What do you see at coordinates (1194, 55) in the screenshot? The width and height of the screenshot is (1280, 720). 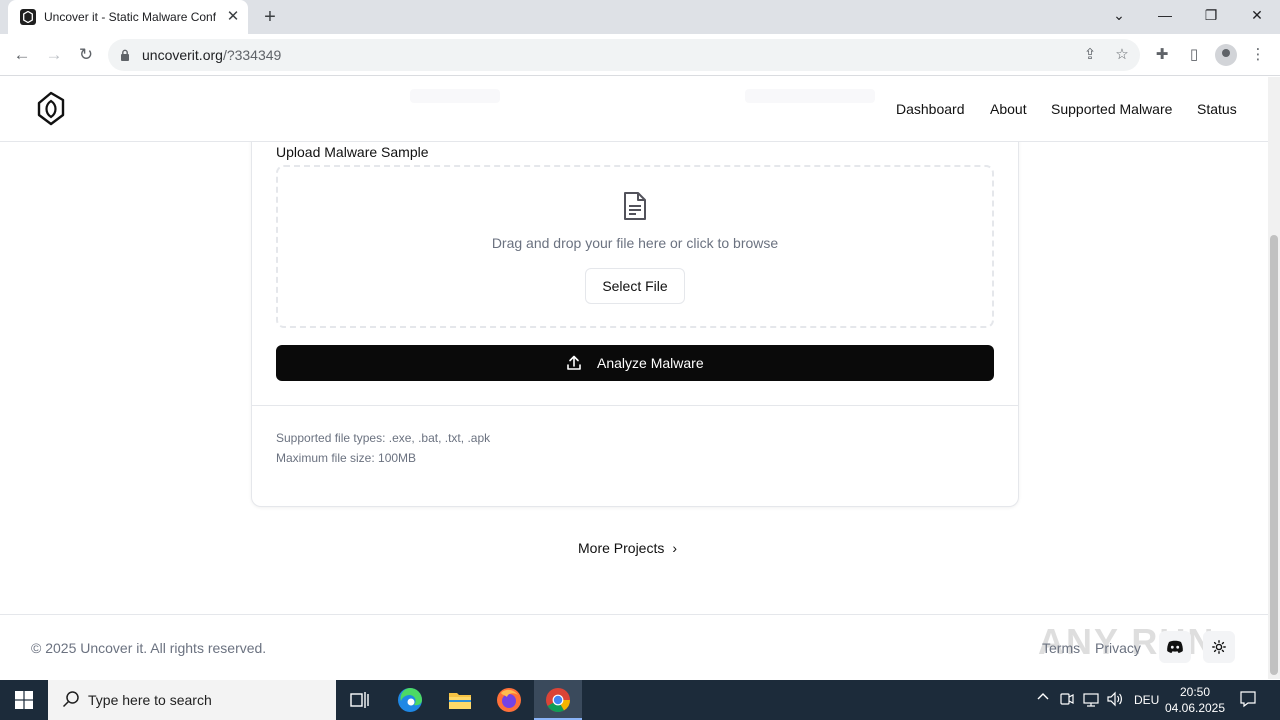 I see `side-panel-icon: ▯` at bounding box center [1194, 55].